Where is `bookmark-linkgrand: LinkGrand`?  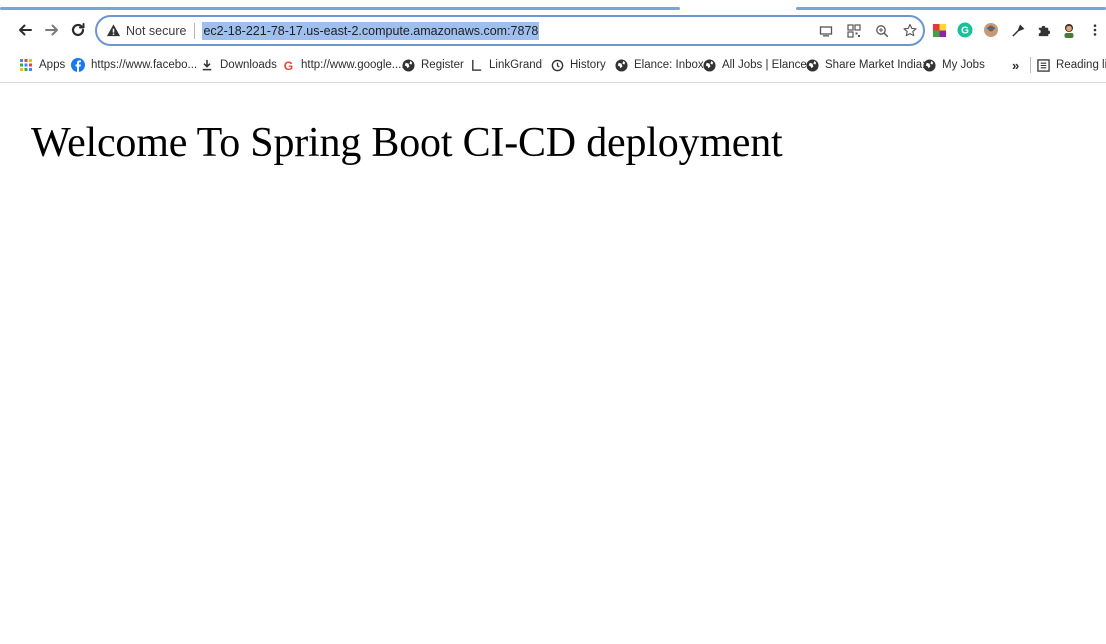 bookmark-linkgrand: LinkGrand is located at coordinates (505, 65).